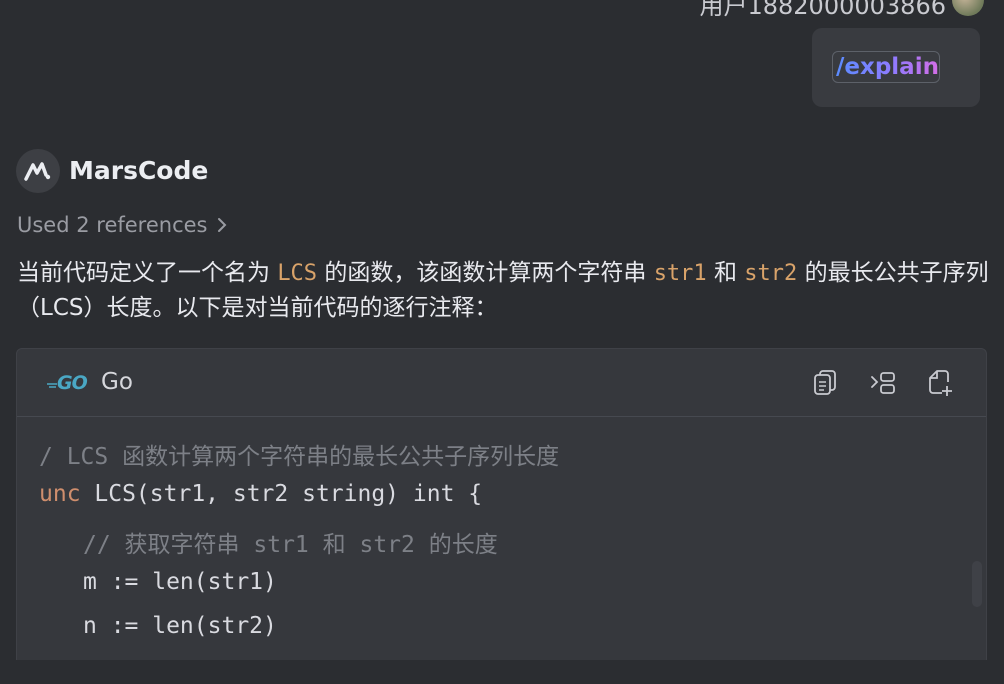 The height and width of the screenshot is (684, 1004). I want to click on user-message-bubble: /explain, so click(896, 67).